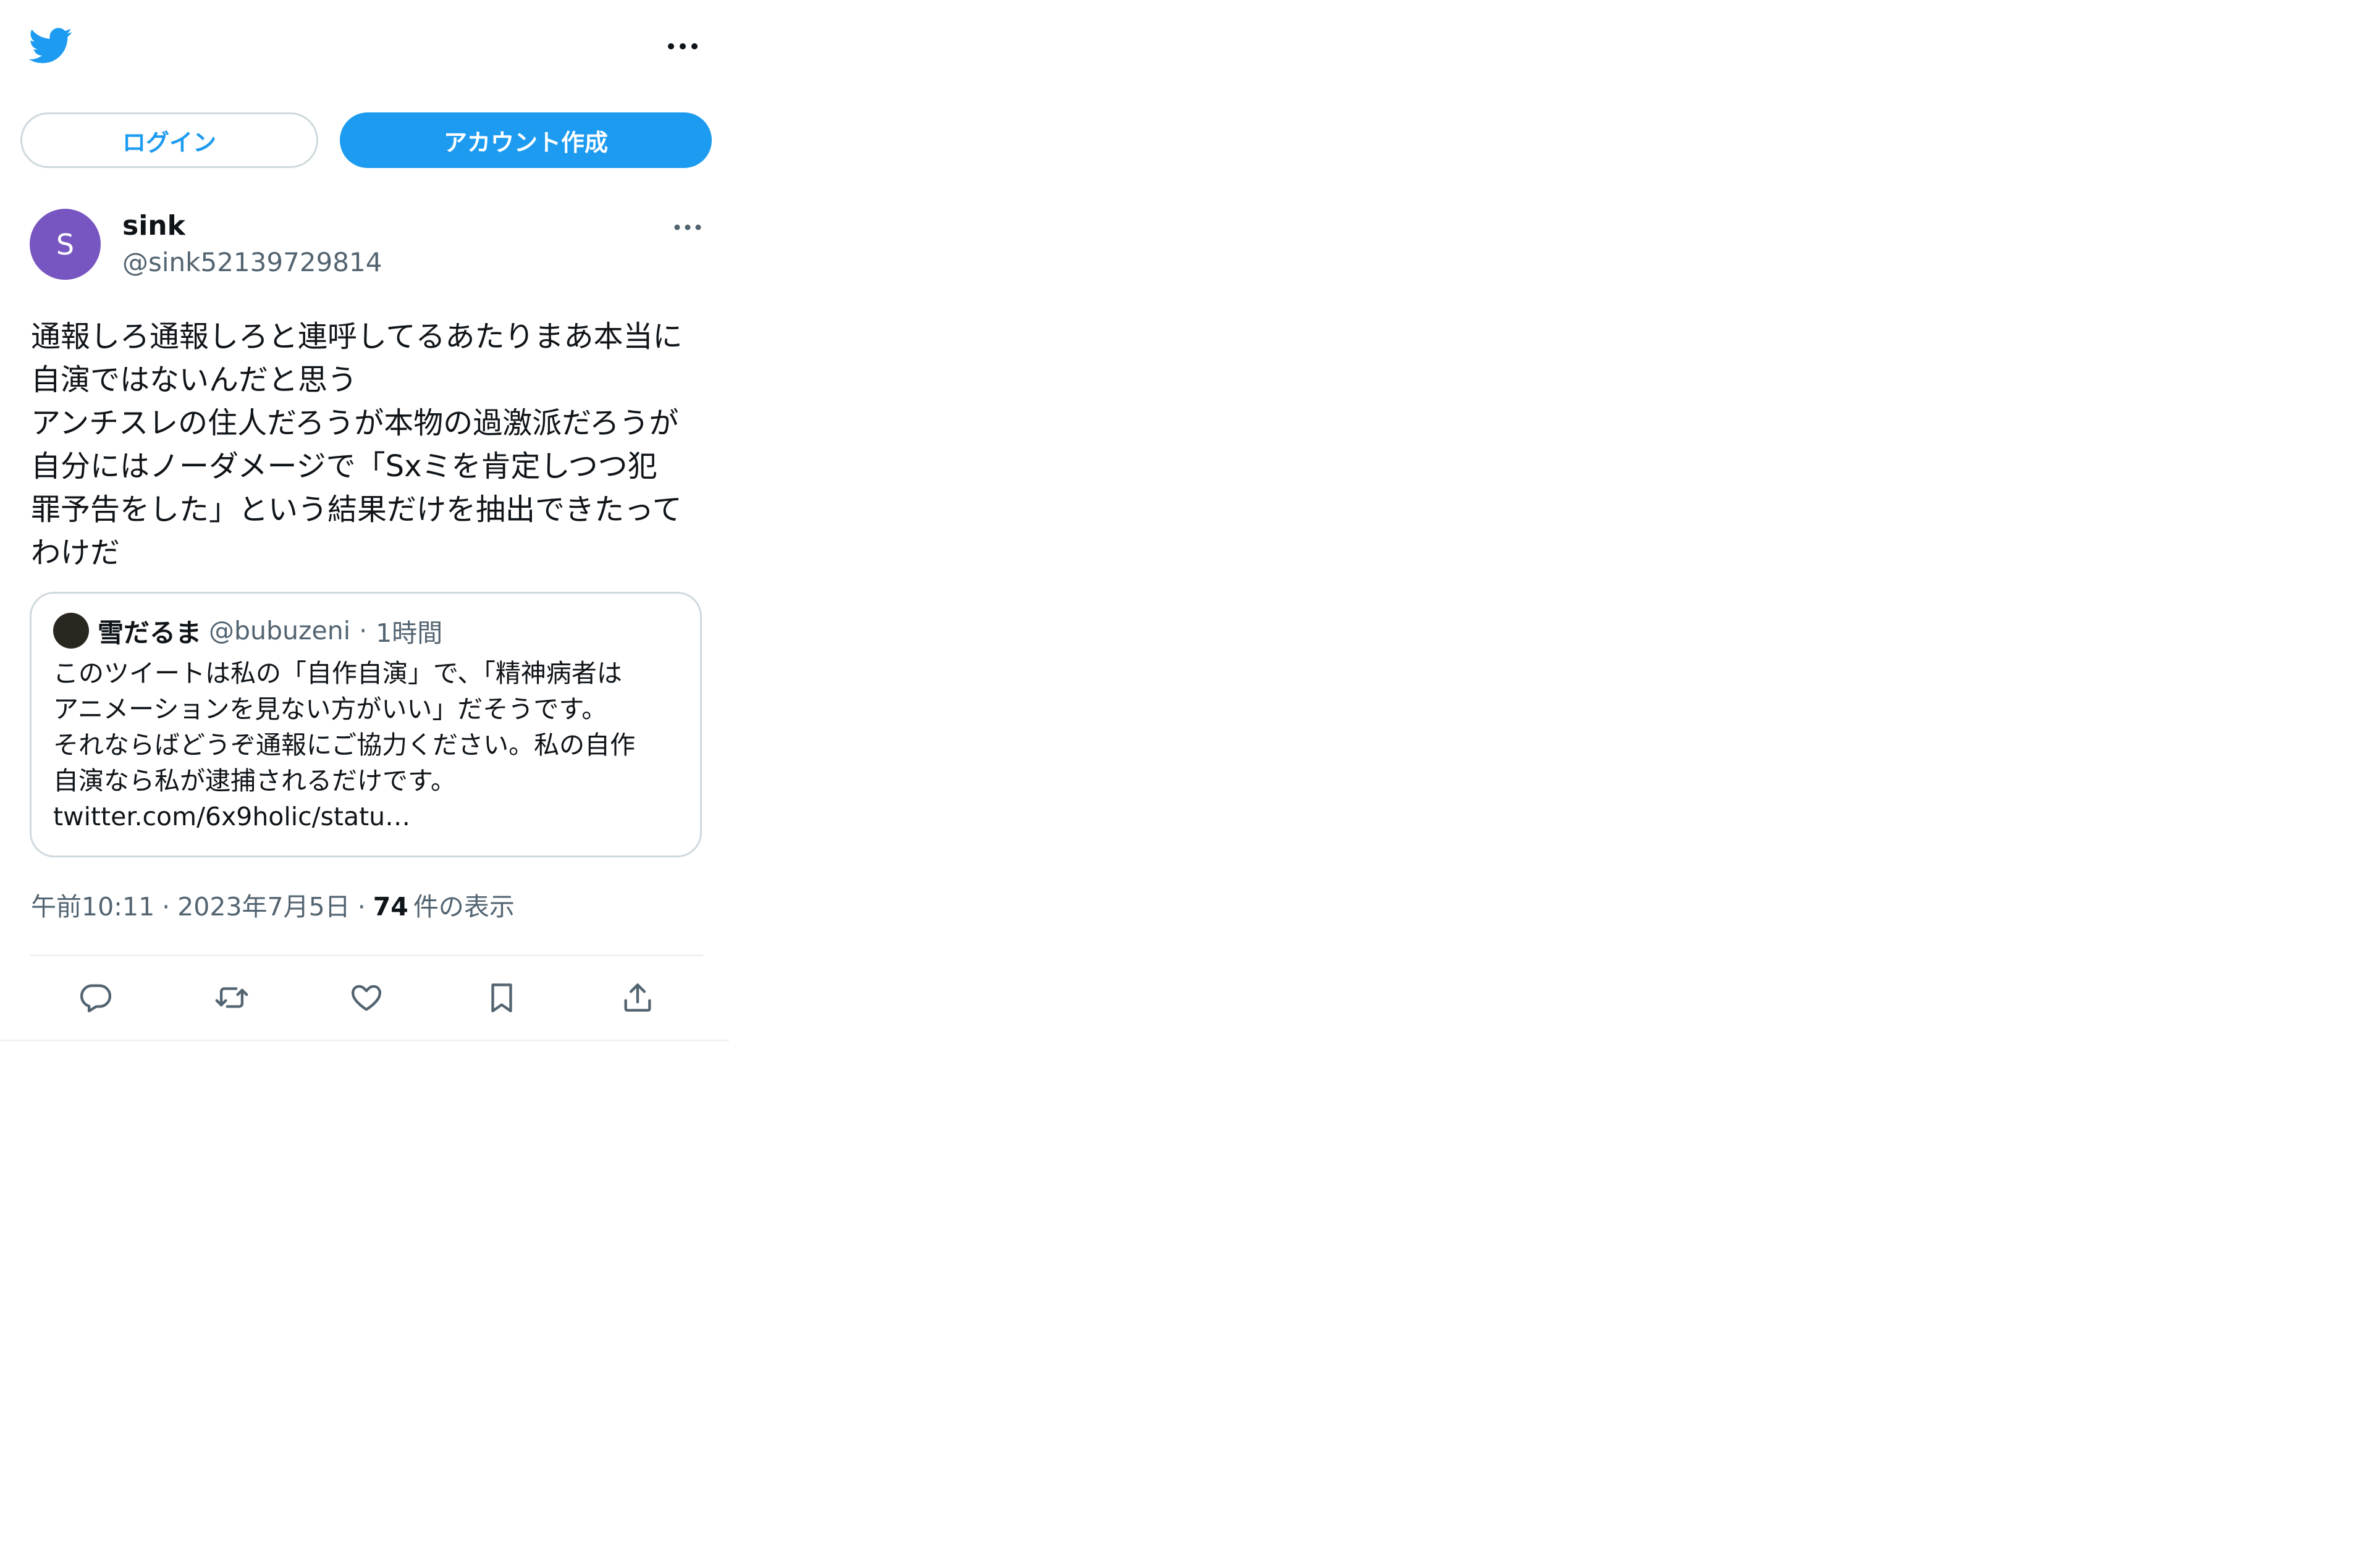  Describe the element at coordinates (51, 45) in the screenshot. I see `twitter-bird-icon` at that location.